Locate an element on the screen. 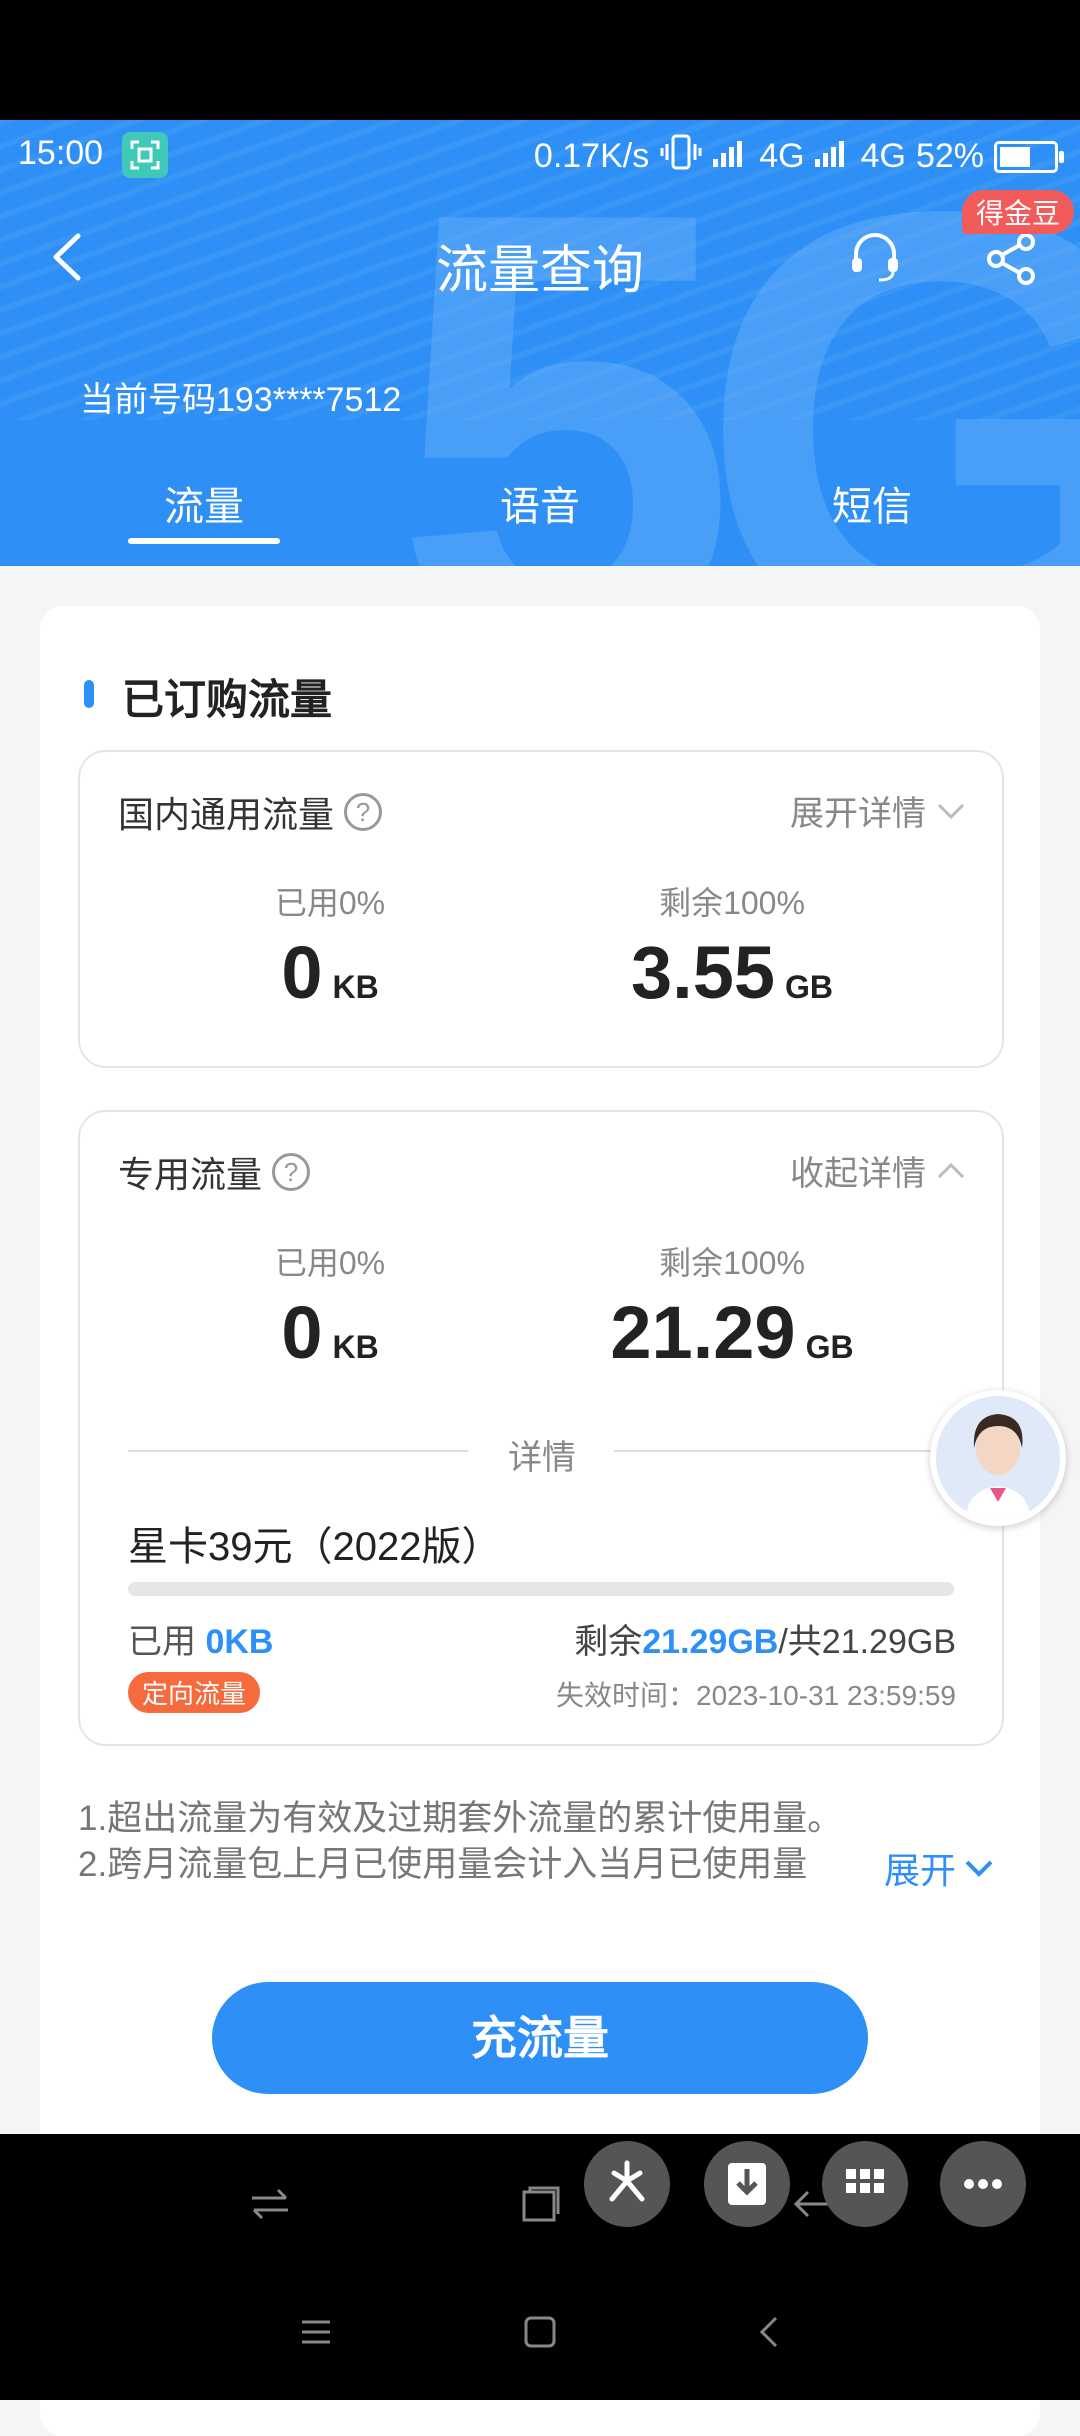 This screenshot has height=2436, width=1080. plan-total: /共21.29GB is located at coordinates (867, 1642).